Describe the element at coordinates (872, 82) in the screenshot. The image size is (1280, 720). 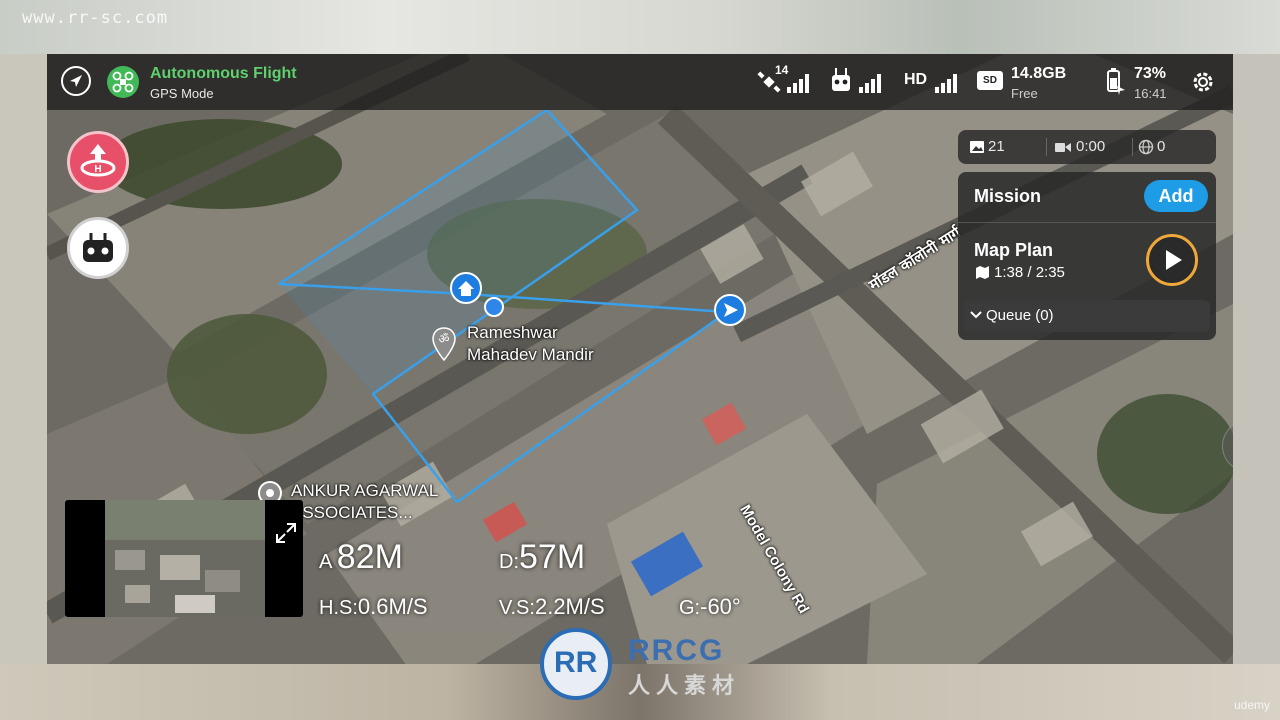
I see `rc-signal-bars` at that location.